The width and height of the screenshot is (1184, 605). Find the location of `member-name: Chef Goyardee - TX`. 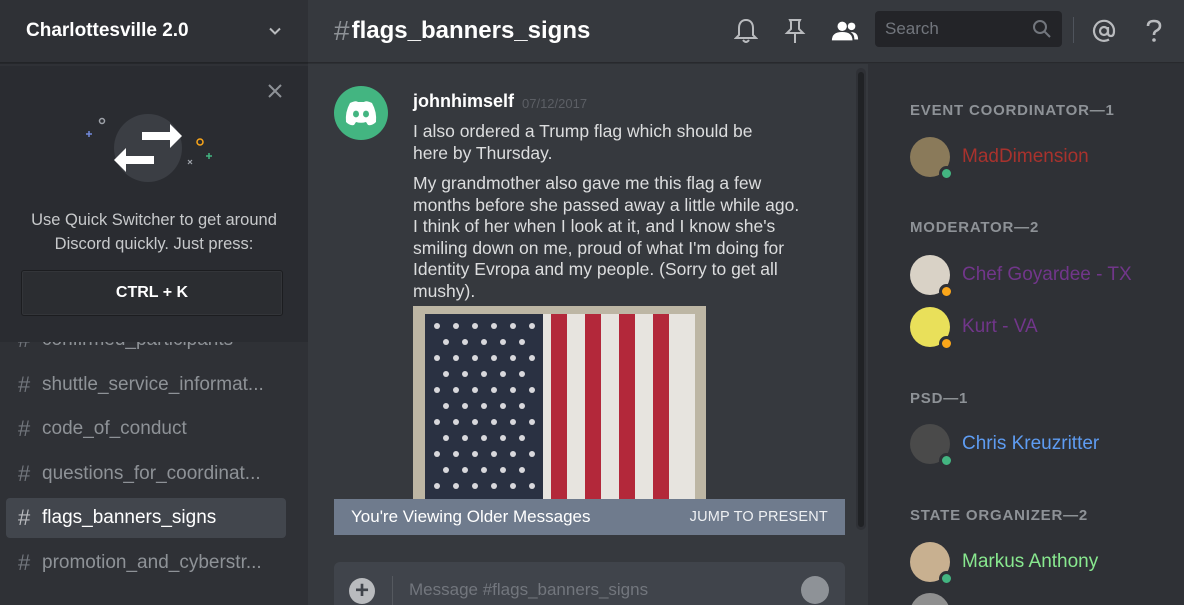

member-name: Chef Goyardee - TX is located at coordinates (1047, 274).